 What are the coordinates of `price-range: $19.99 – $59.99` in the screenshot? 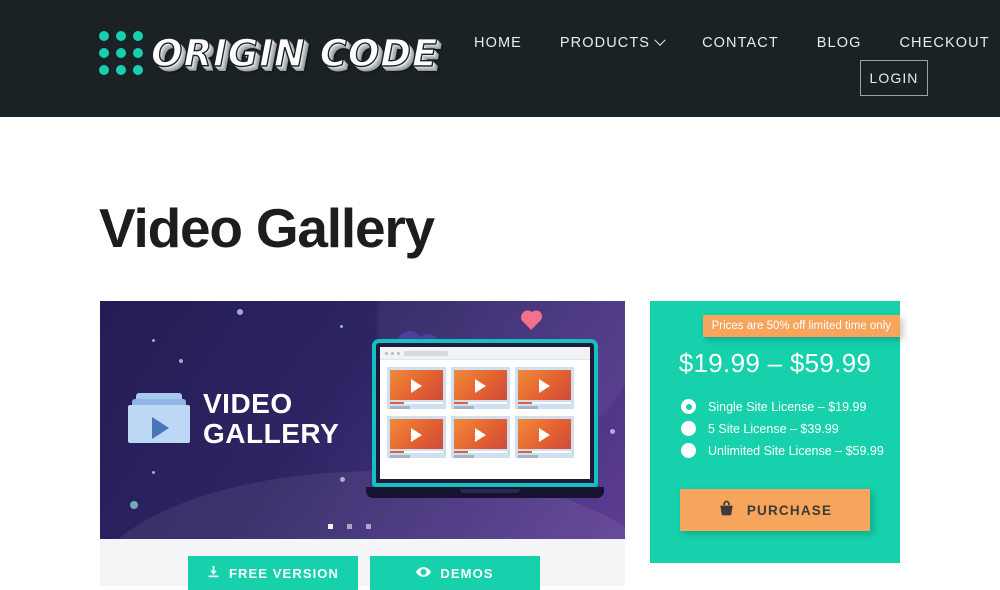 It's located at (775, 363).